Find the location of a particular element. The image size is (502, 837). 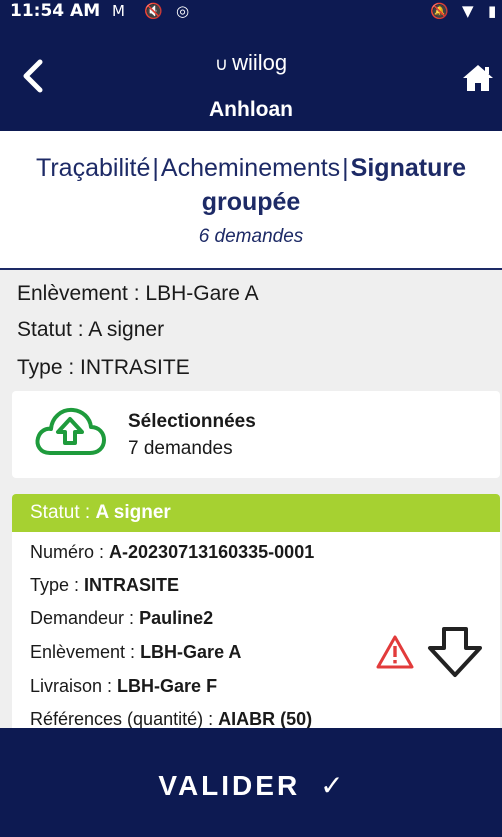

status-bar: 11:54 AM M 🔇 ◎ 🔕 ▼ ▮ is located at coordinates (251, 12).